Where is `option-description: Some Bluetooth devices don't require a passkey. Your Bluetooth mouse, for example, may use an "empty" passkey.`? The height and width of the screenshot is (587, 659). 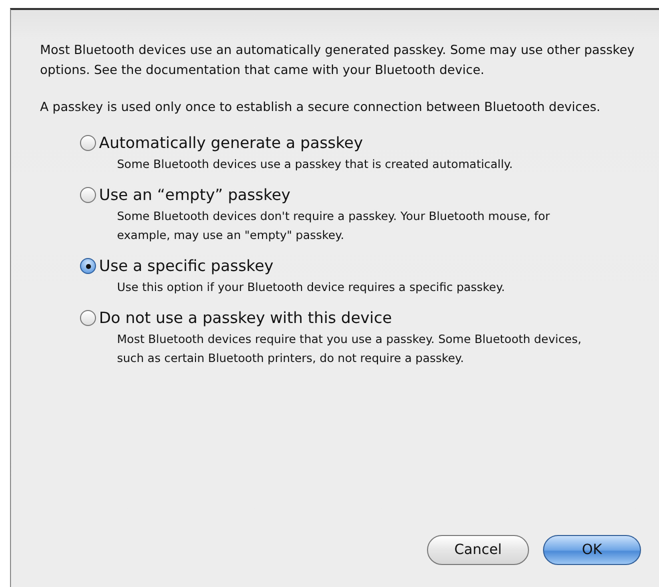
option-description: Some Bluetooth devices don't require a passkey. Your Bluetooth mouse, for example, may use an "empty" passkey. is located at coordinates (334, 226).